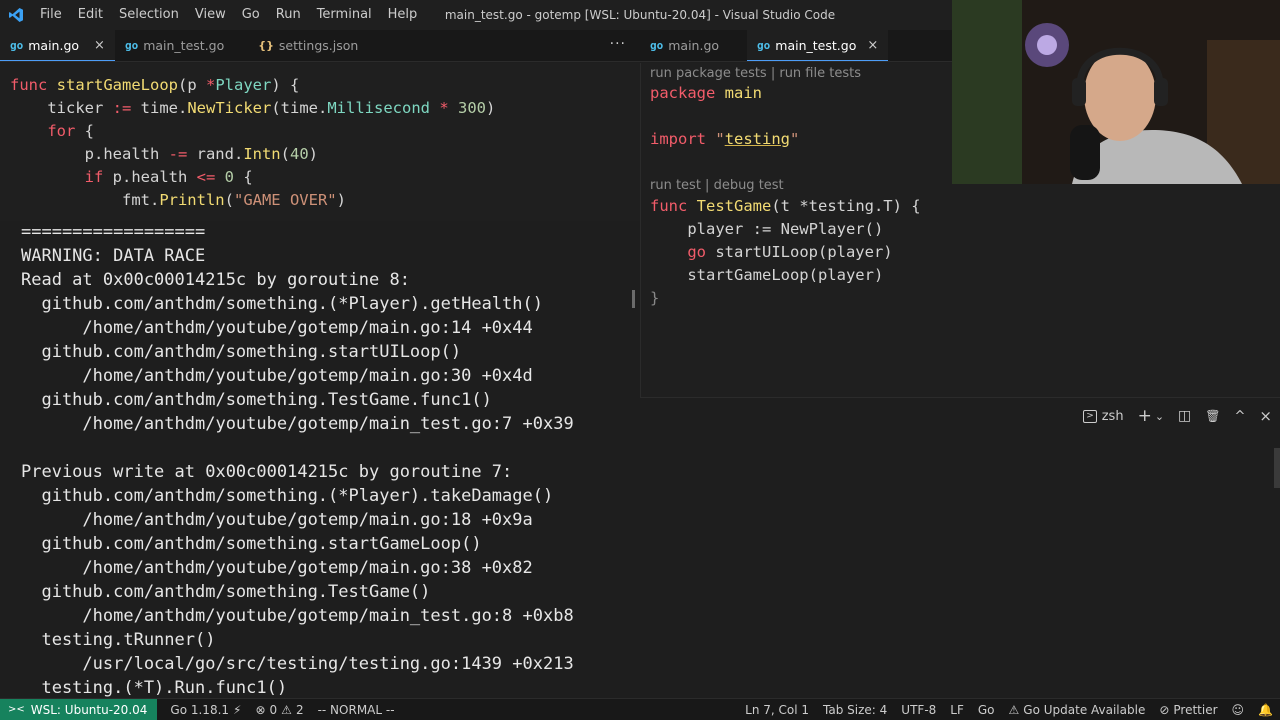  Describe the element at coordinates (957, 710) in the screenshot. I see `end-of-line: LF` at that location.